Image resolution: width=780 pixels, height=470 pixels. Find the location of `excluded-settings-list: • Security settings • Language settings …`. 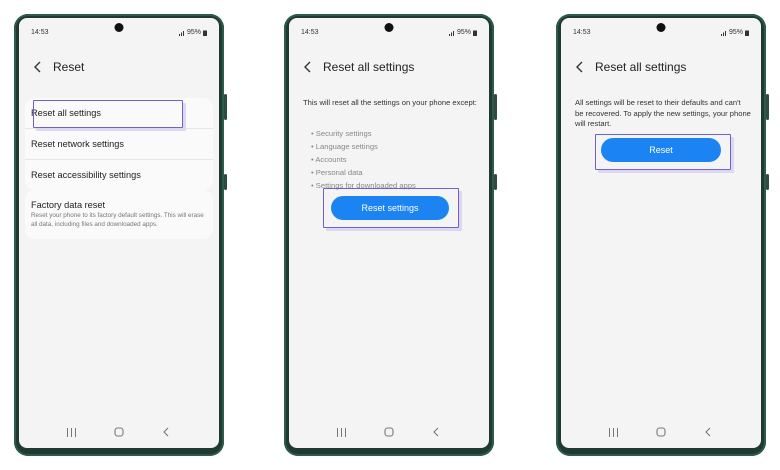

excluded-settings-list: • Security settings • Language settings … is located at coordinates (363, 160).